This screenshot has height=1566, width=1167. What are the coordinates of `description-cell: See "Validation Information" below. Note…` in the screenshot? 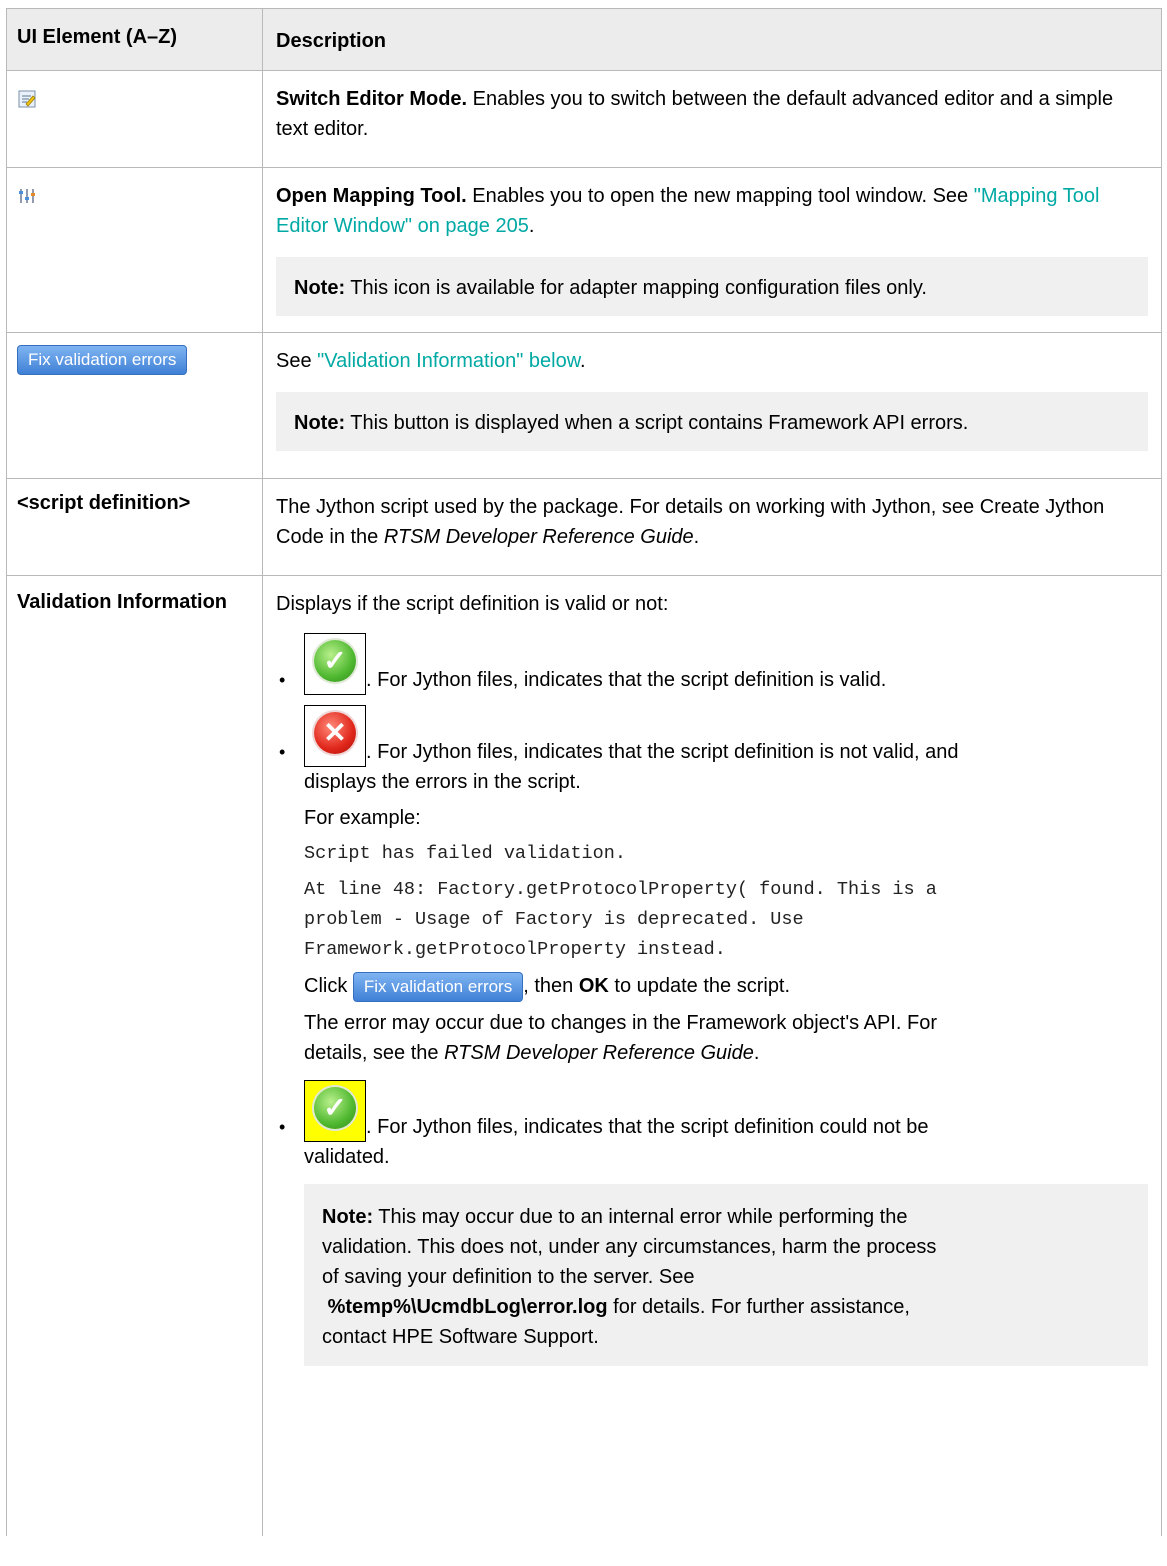 It's located at (712, 405).